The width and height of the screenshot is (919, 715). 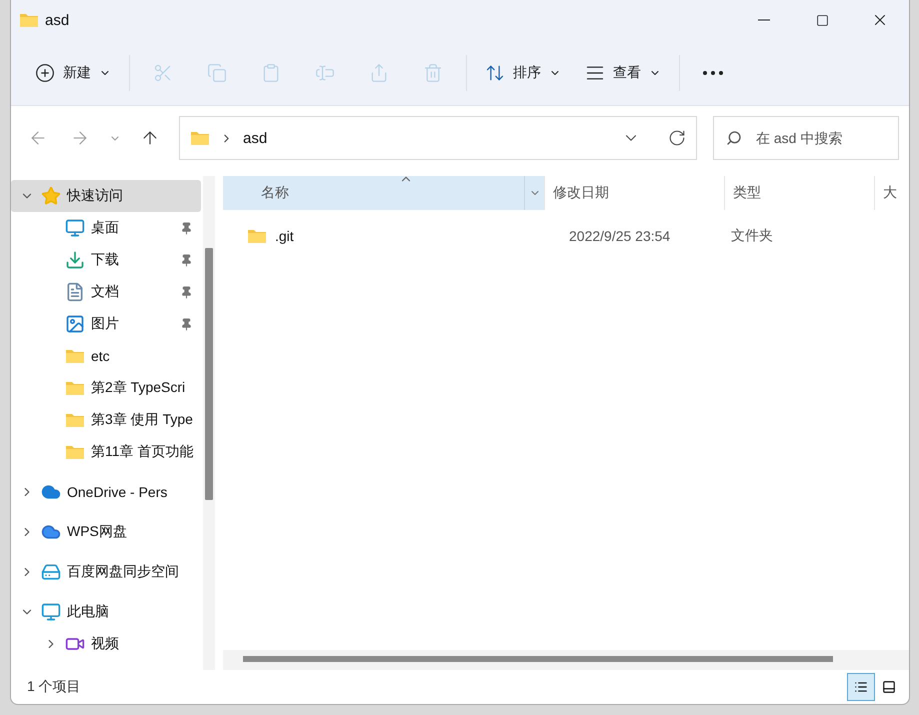 I want to click on document-icon, so click(x=75, y=292).